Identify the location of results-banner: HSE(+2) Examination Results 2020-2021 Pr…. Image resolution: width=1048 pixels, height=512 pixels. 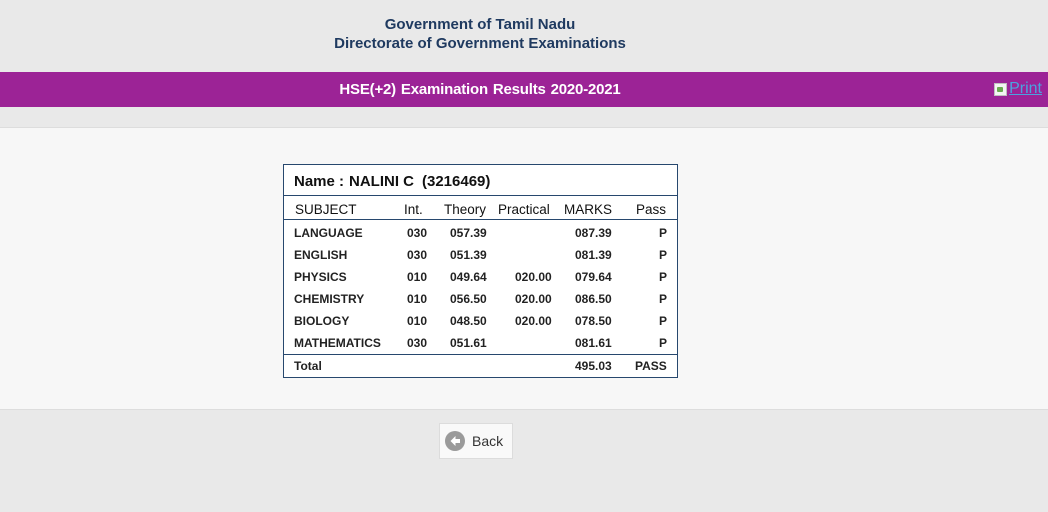
(524, 89).